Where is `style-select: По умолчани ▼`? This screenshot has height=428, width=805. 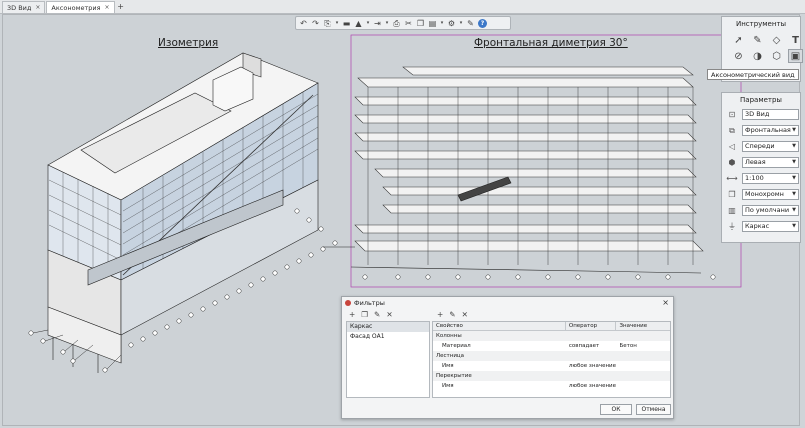 style-select: По умолчани ▼ is located at coordinates (770, 210).